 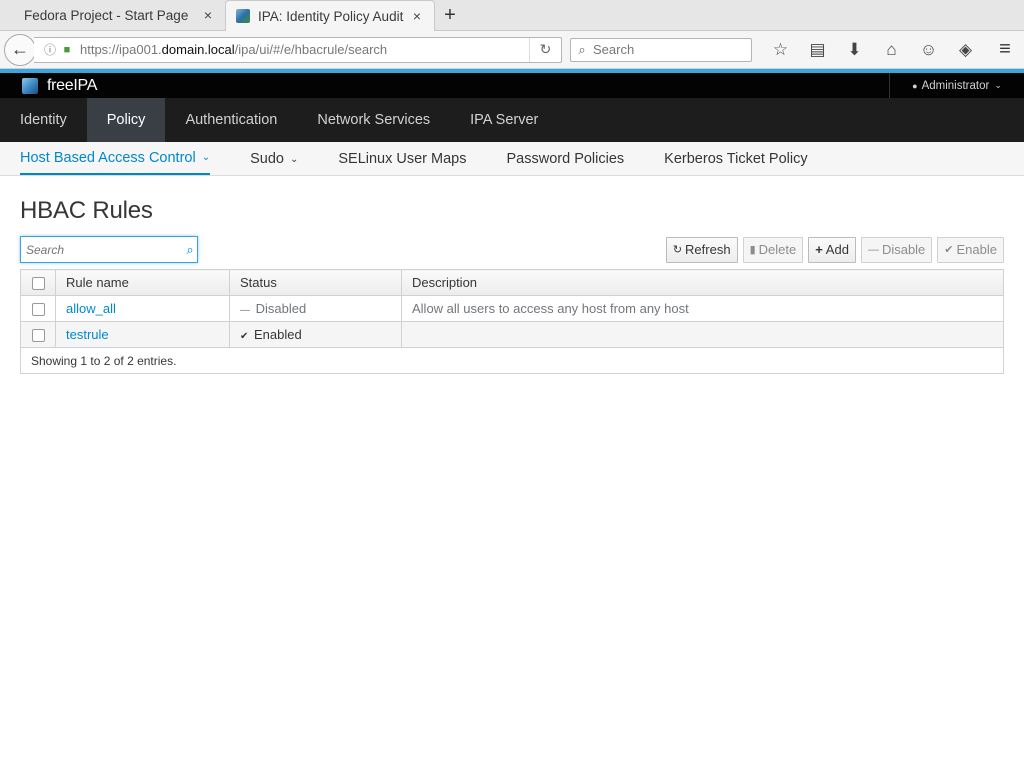 I want to click on filter-box: ⌕, so click(x=109, y=249).